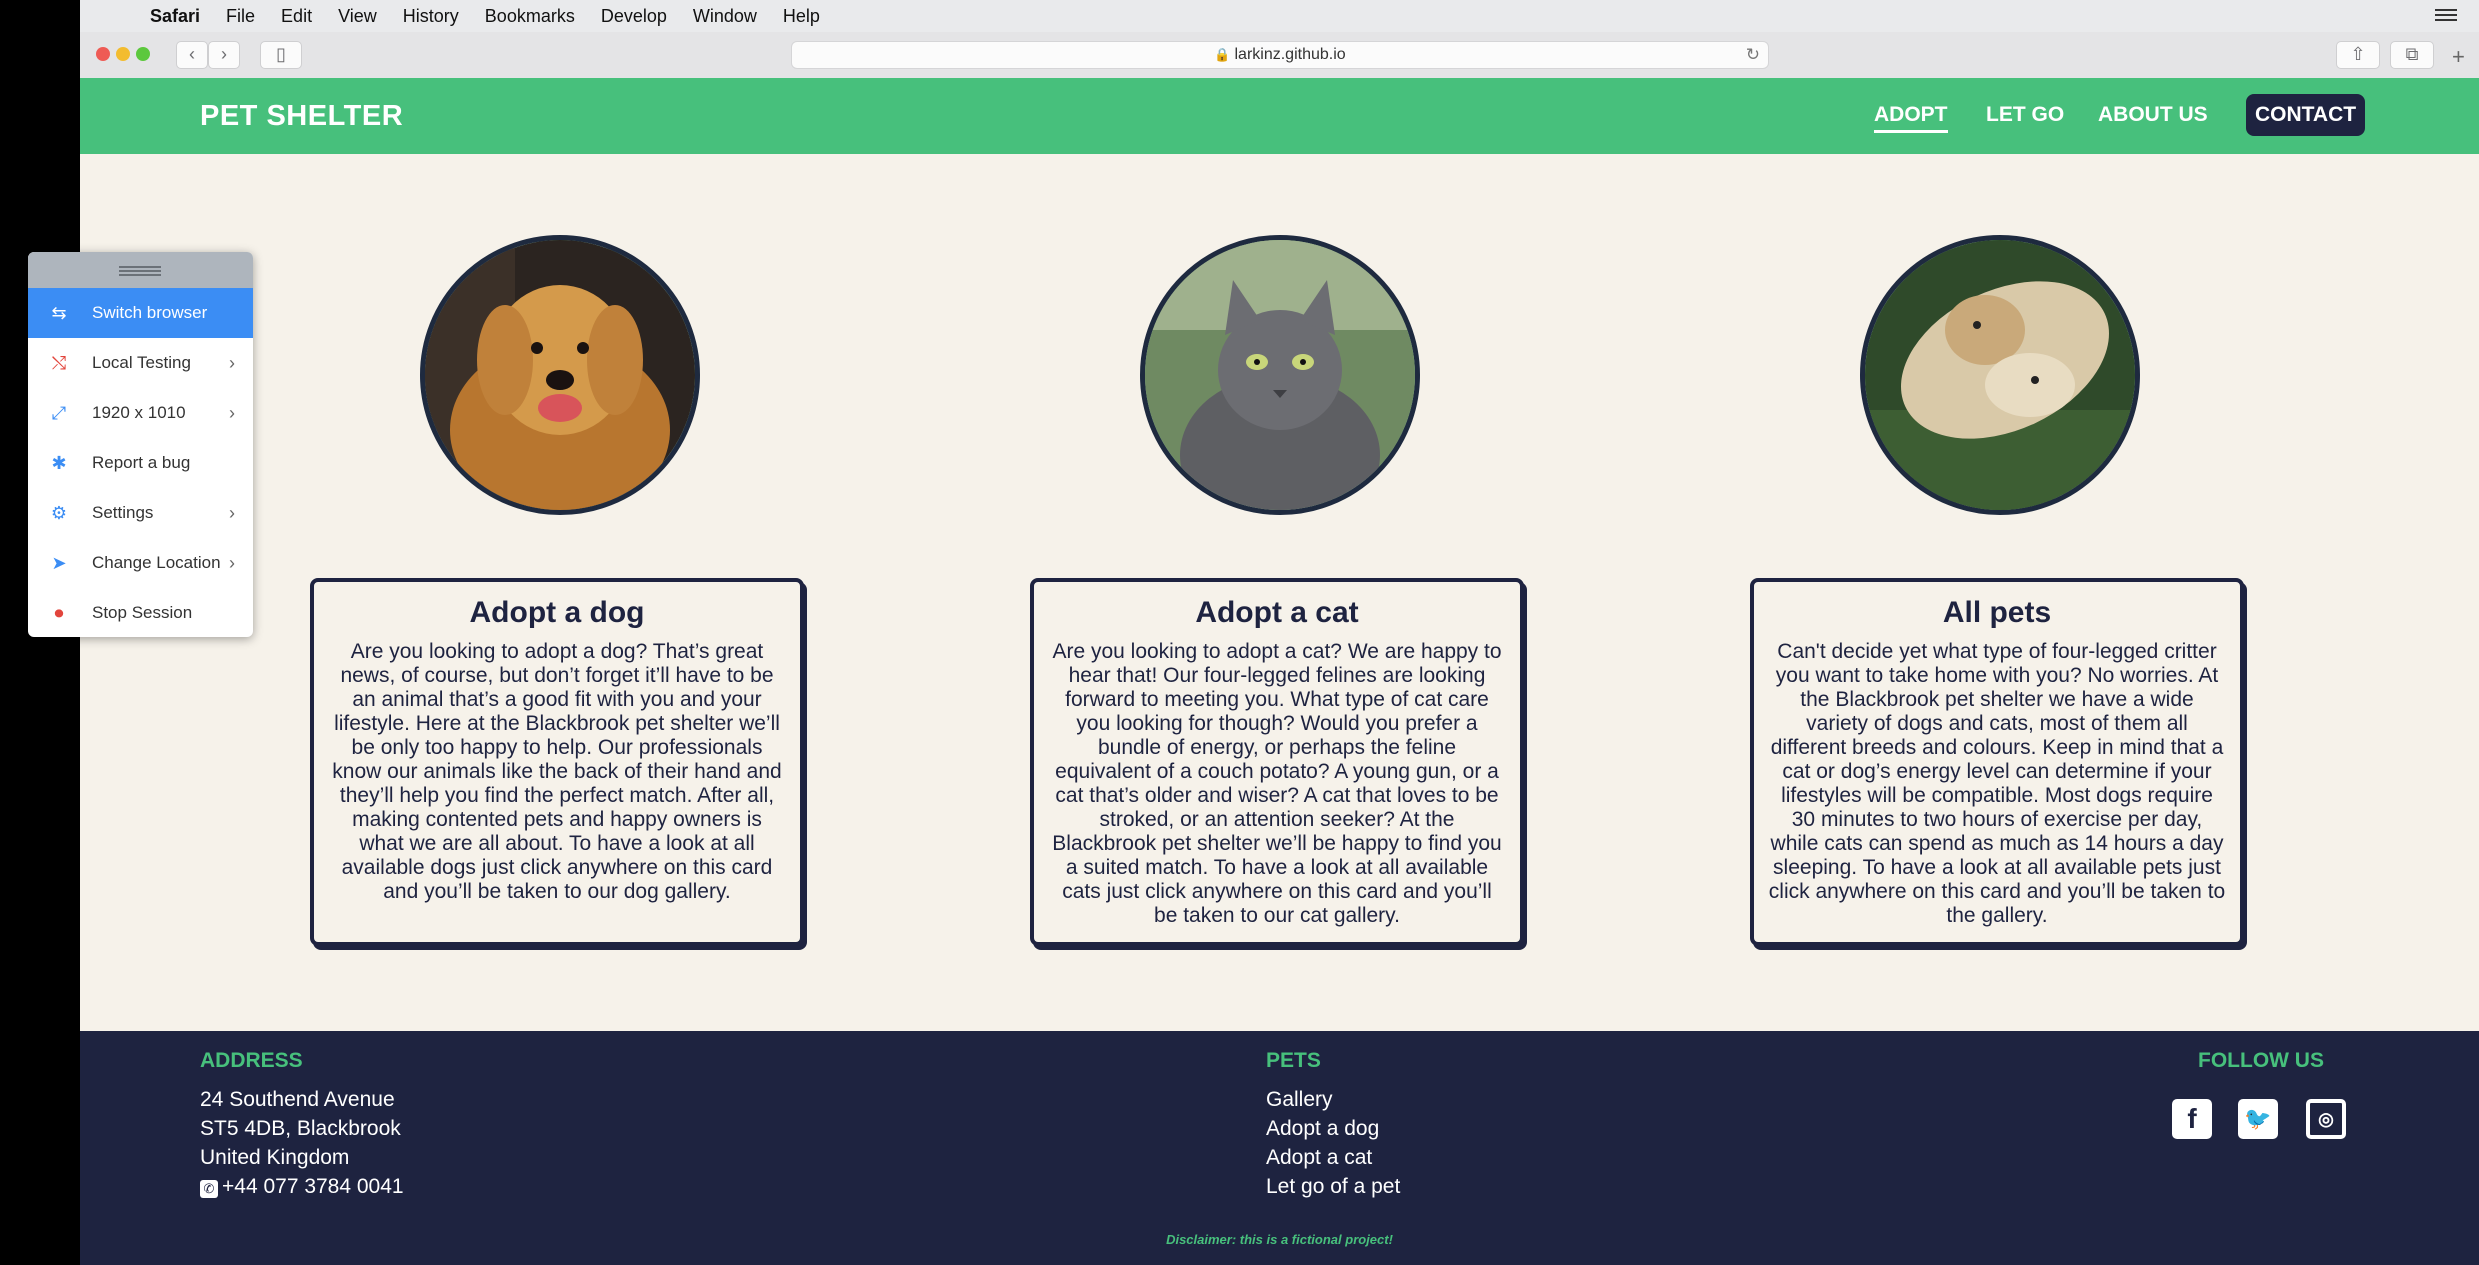 Image resolution: width=2479 pixels, height=1265 pixels. Describe the element at coordinates (123, 512) in the screenshot. I see `item-label: Settings` at that location.